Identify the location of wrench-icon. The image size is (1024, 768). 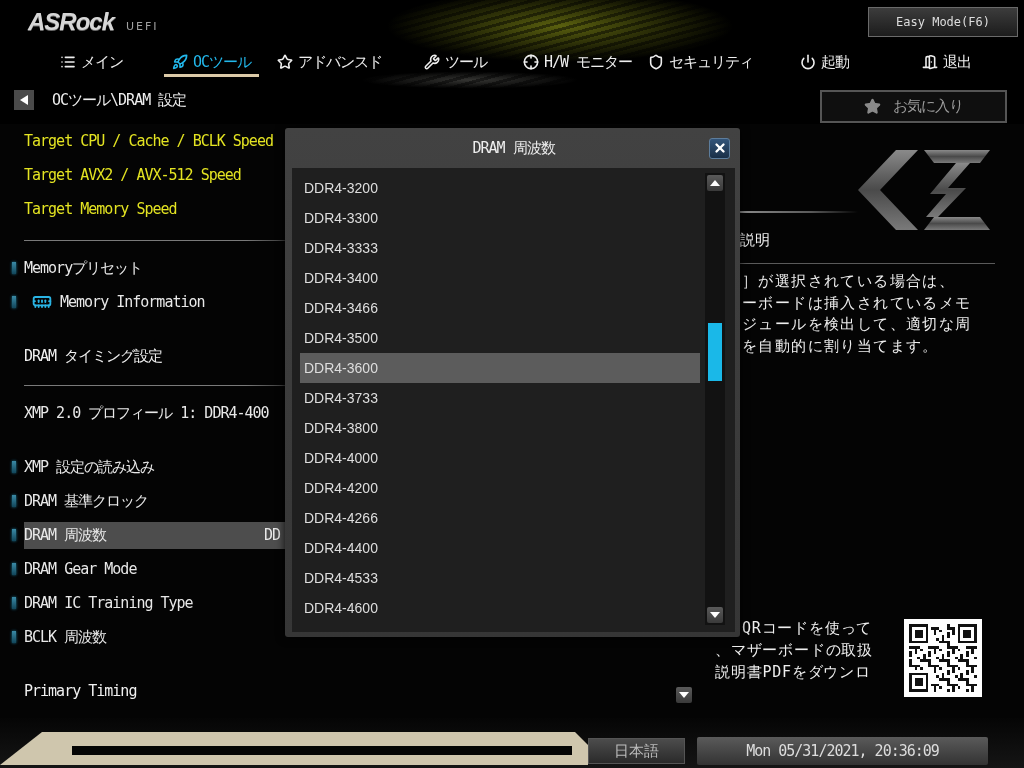
(432, 62).